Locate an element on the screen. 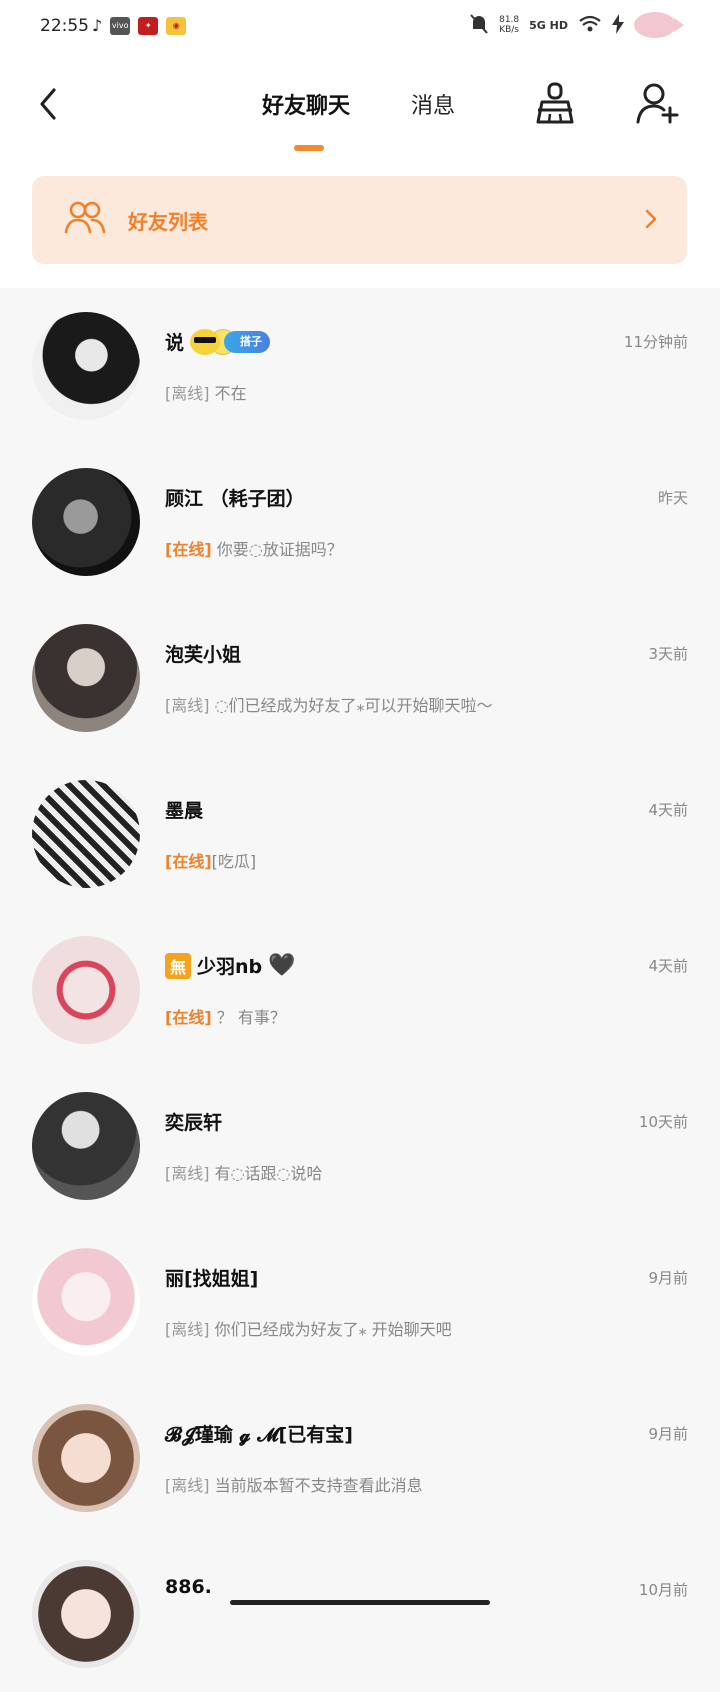  tab-messages: 消息 is located at coordinates (433, 104).